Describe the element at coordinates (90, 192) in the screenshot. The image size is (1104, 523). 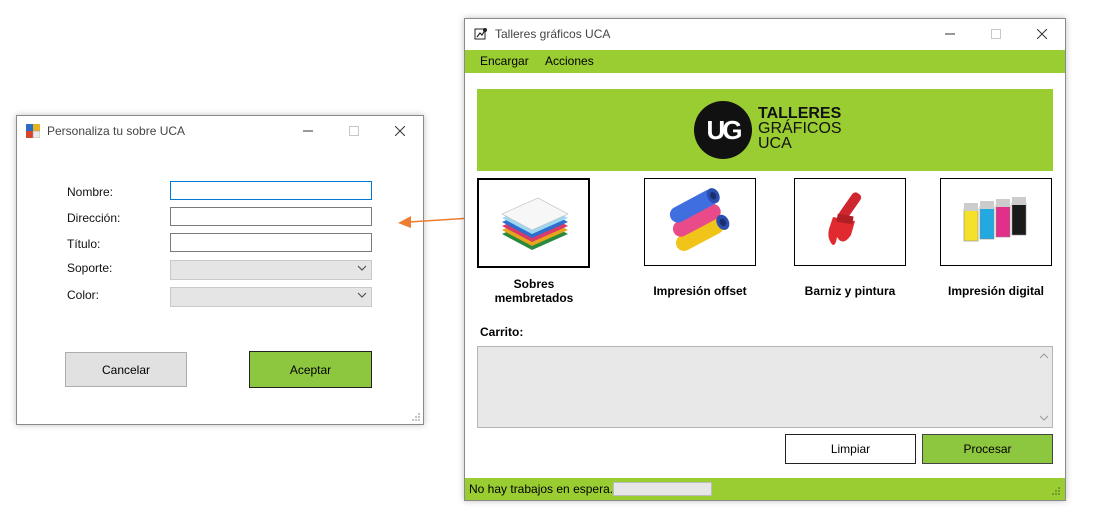
I see `nombre-label: Nombre:` at that location.